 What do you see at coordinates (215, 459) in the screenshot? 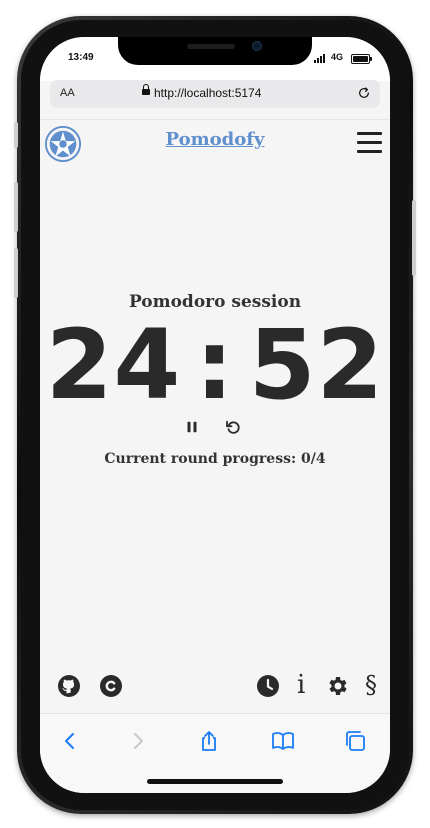
I see `round-progress: Current round progress: 0/4` at bounding box center [215, 459].